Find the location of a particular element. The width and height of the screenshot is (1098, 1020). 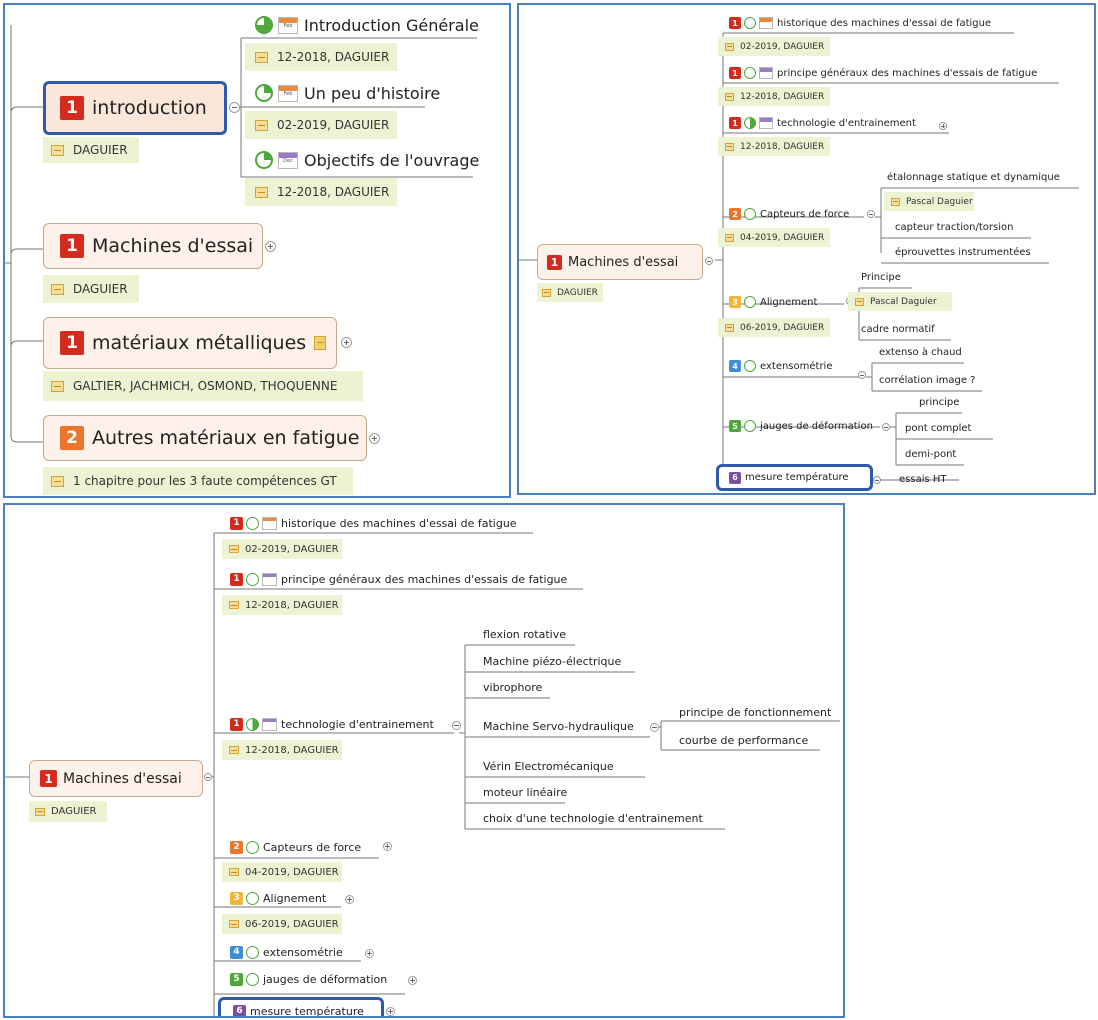

calendar-icon: Dec is located at coordinates (288, 160).